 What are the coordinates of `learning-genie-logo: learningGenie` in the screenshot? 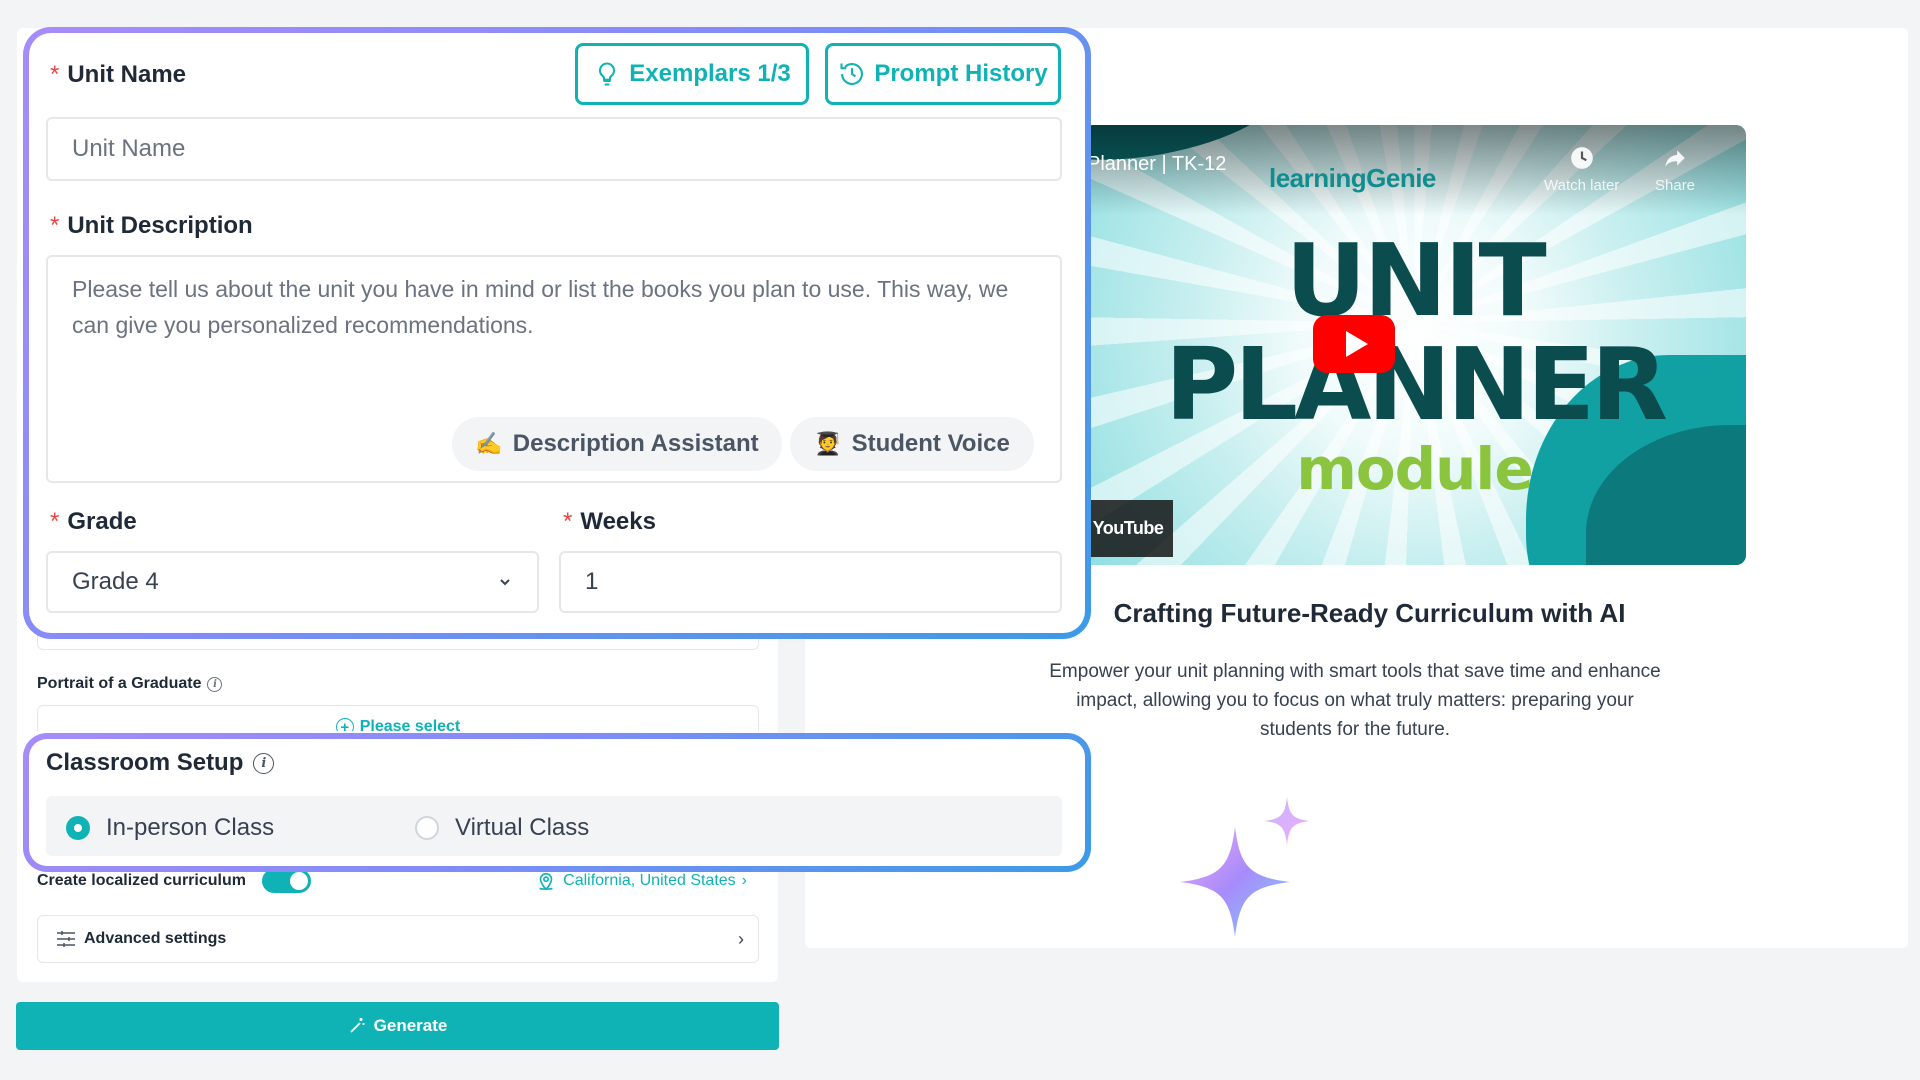 It's located at (1352, 178).